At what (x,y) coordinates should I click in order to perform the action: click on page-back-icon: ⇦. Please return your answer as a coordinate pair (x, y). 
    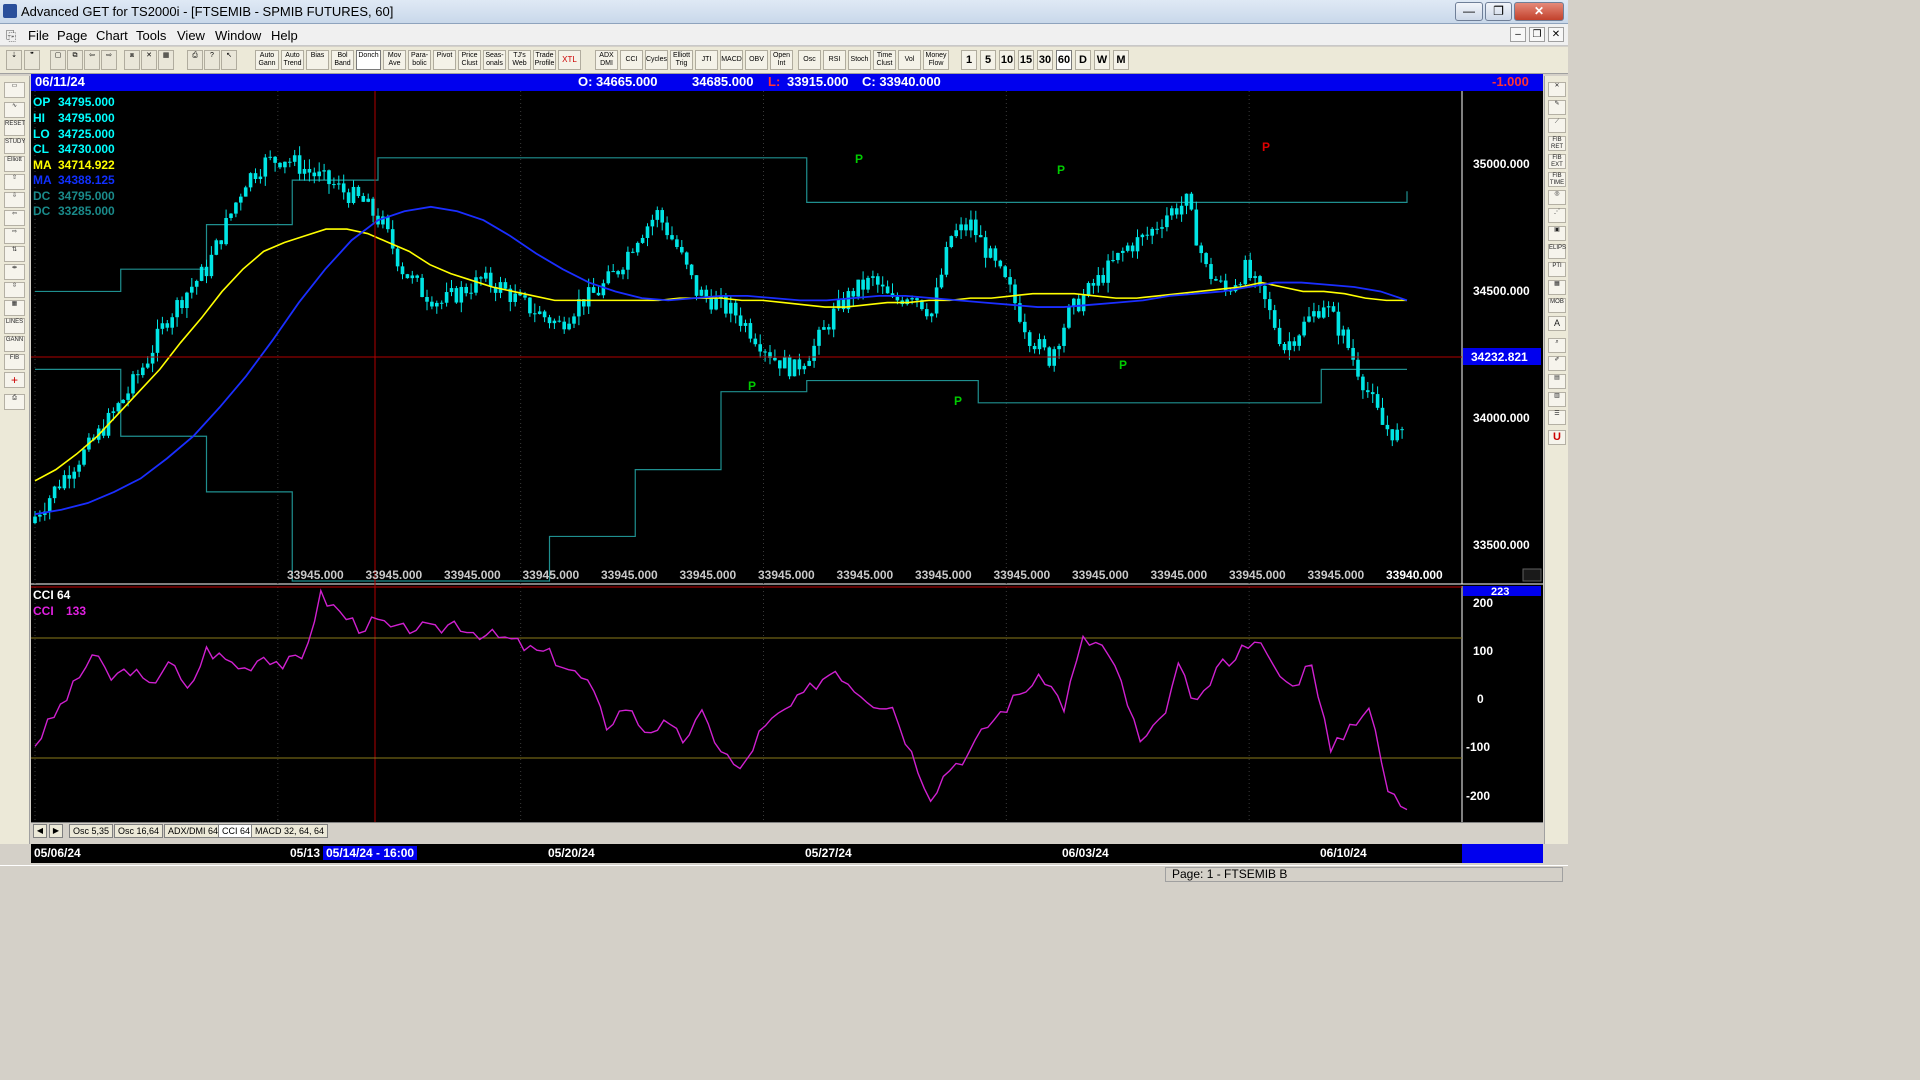
    Looking at the image, I should click on (92, 60).